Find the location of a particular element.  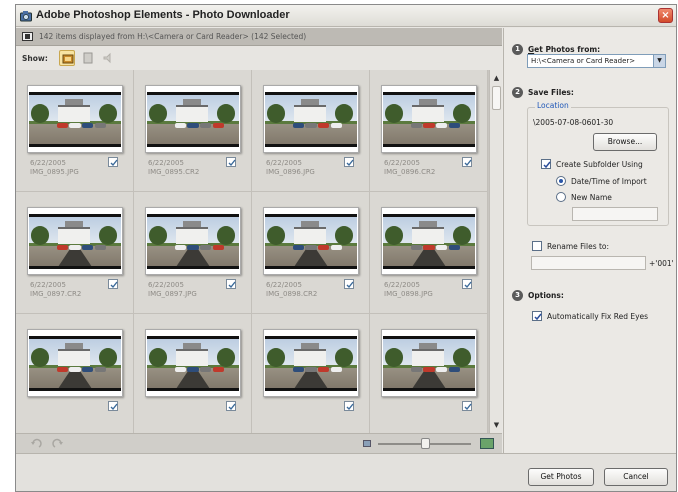

source-dropdown: H:\<Camera or Card Reader> ▼ is located at coordinates (596, 61).